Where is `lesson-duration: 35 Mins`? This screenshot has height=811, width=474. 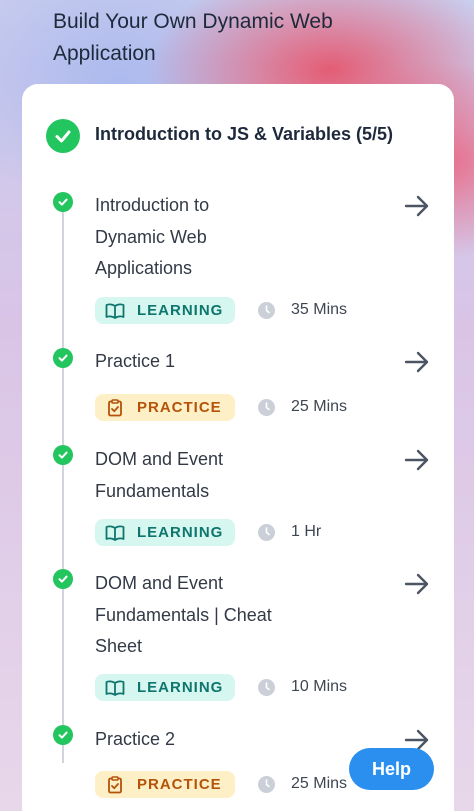
lesson-duration: 35 Mins is located at coordinates (319, 309).